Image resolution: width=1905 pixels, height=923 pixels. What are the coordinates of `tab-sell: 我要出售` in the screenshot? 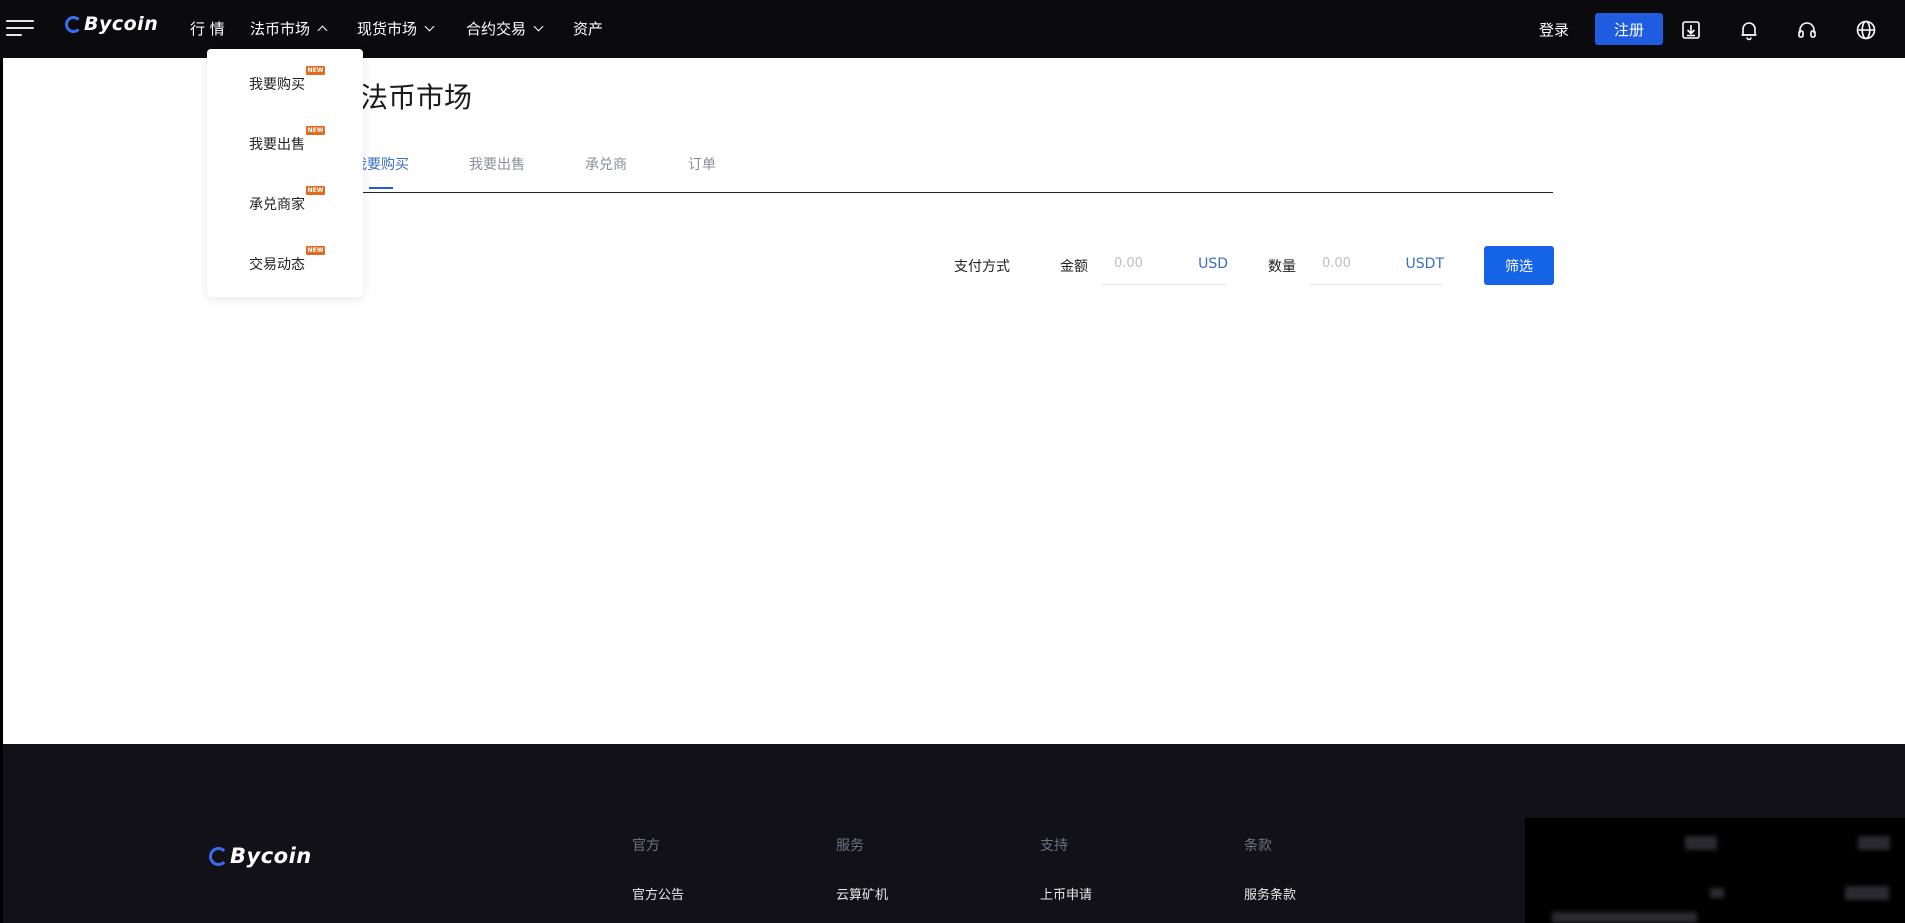 It's located at (497, 164).